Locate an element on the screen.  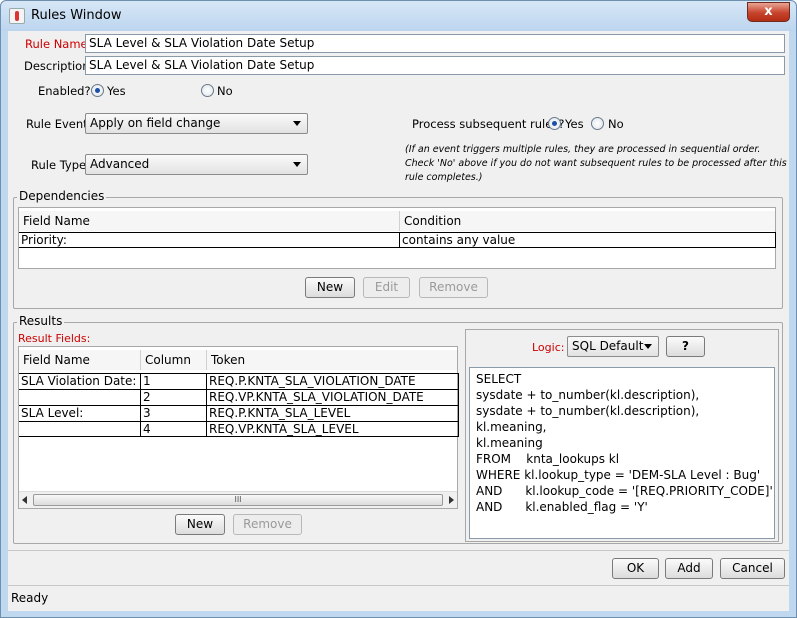
result-token-cell: REQ.P.KNTA_SLA_VIOLATION_DATE is located at coordinates (333, 381).